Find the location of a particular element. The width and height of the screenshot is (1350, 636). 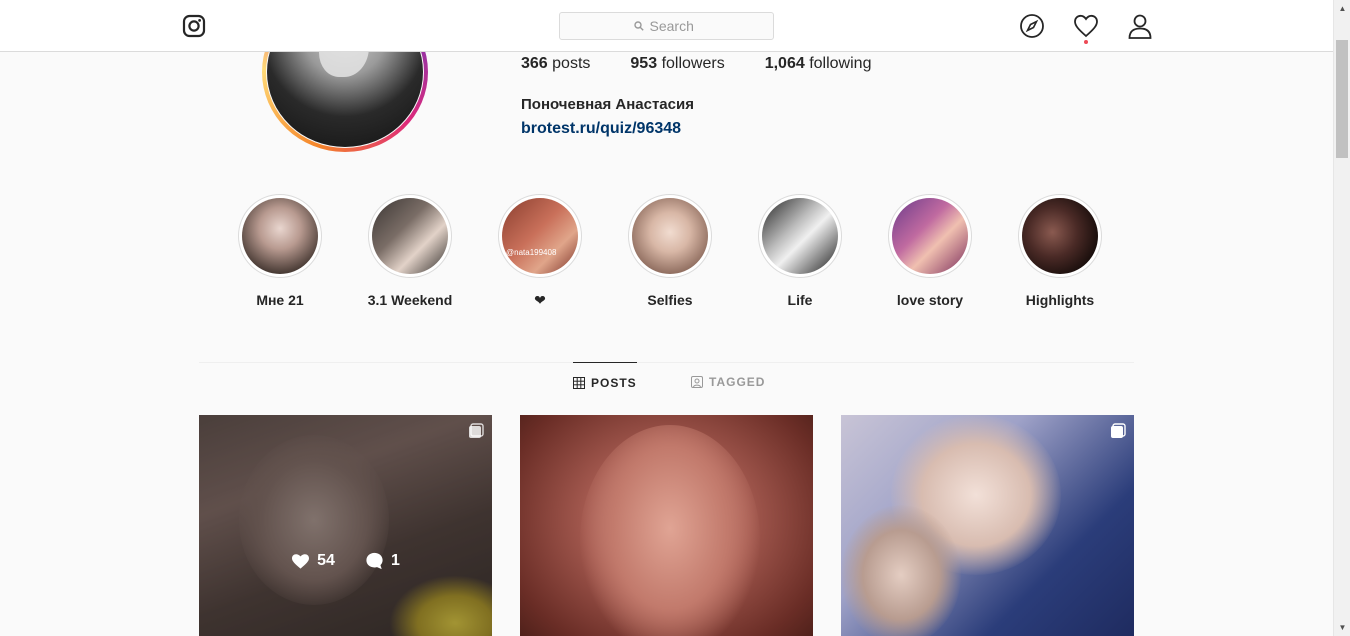

highlight-label: Highlights is located at coordinates (1060, 300).